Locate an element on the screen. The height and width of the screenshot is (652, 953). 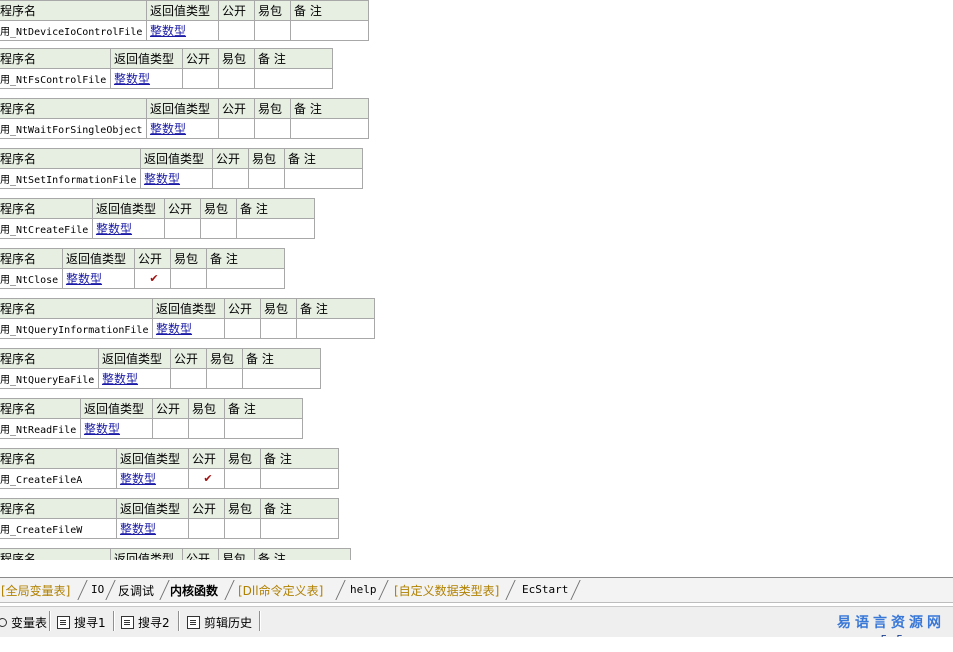
subroutine-row: 用_NtSetInformationFile 整数型 is located at coordinates (181, 178).